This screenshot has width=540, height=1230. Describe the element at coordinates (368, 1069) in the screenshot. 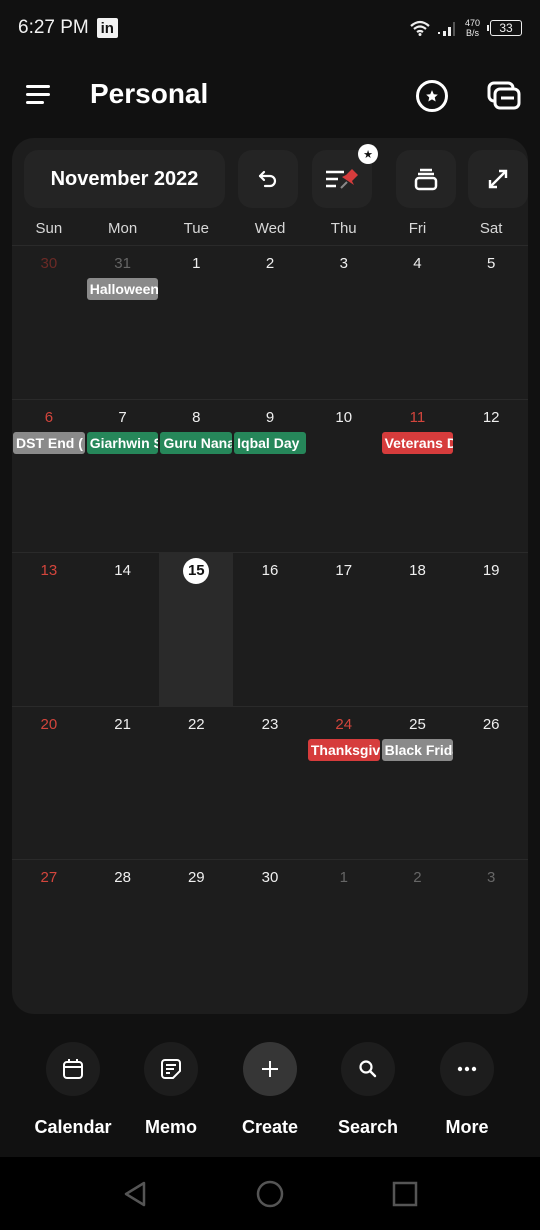

I see `search-icon` at that location.